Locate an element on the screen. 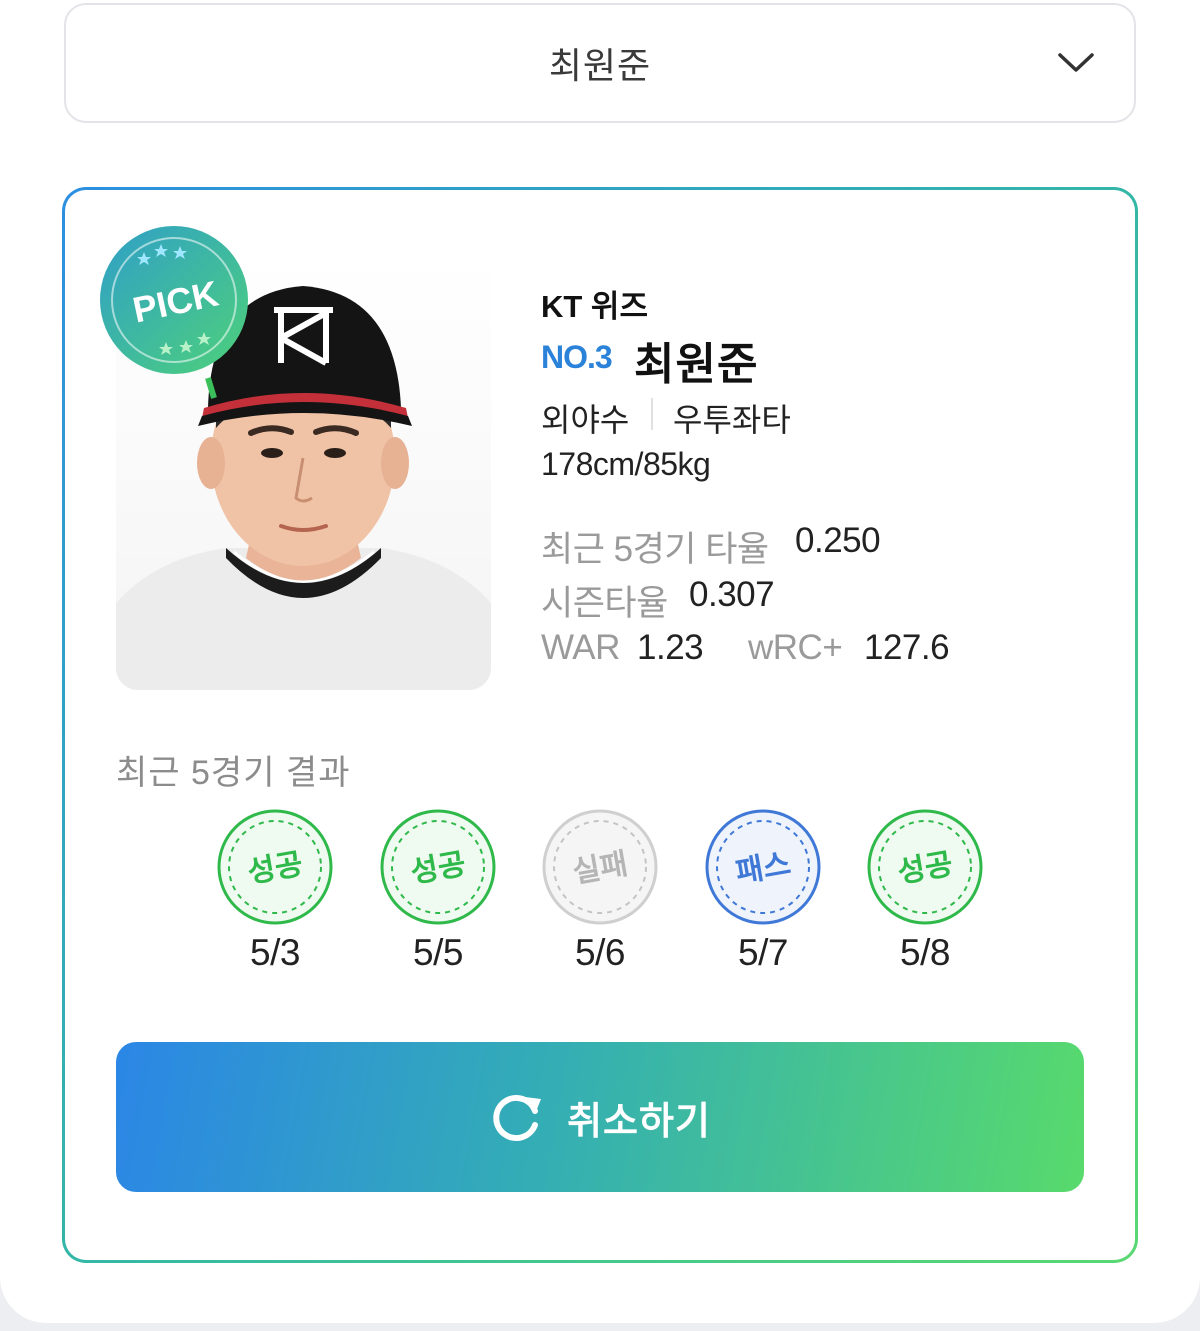 This screenshot has width=1200, height=1331. result-date: 5/7 is located at coordinates (763, 952).